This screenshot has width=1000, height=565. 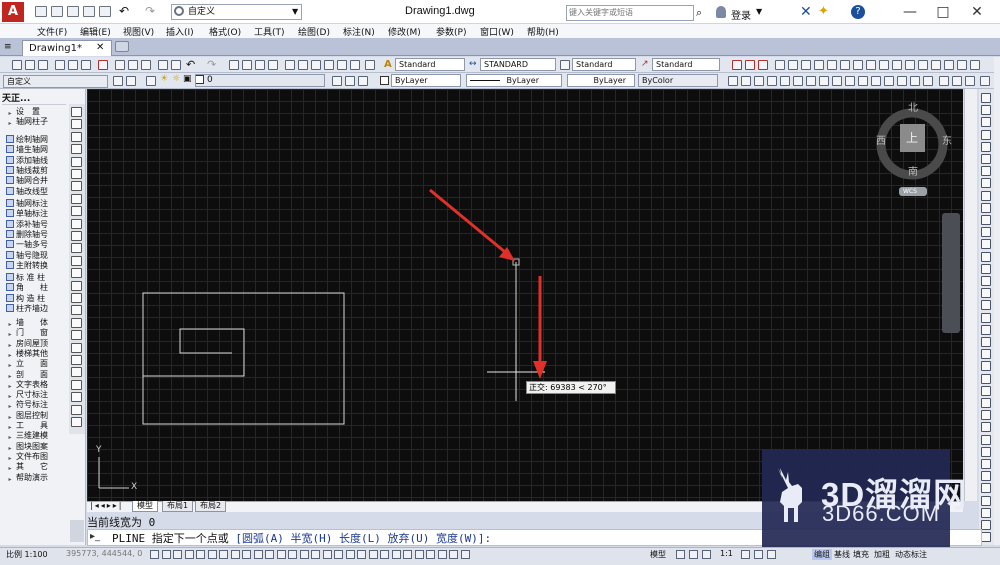 What do you see at coordinates (27, 447) in the screenshot?
I see `palette-item: ▸ 图块图案` at bounding box center [27, 447].